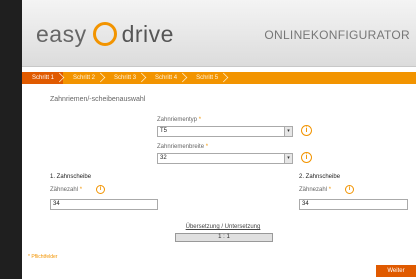 The image size is (416, 279). What do you see at coordinates (337, 35) in the screenshot?
I see `page-title: ONLINEKONFIGURATOR` at bounding box center [337, 35].